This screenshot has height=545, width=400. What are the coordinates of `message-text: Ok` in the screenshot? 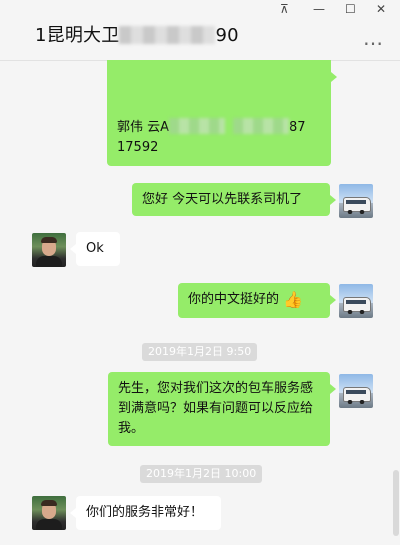 It's located at (95, 248).